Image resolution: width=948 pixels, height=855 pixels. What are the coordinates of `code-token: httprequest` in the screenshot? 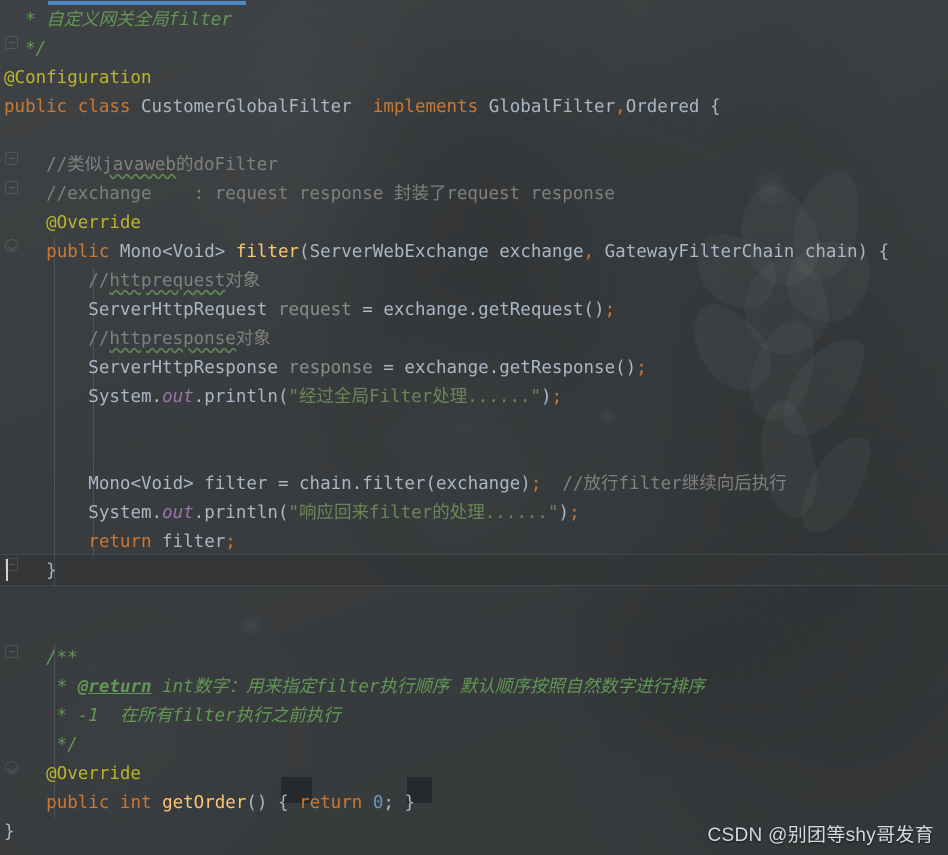 It's located at (167, 281).